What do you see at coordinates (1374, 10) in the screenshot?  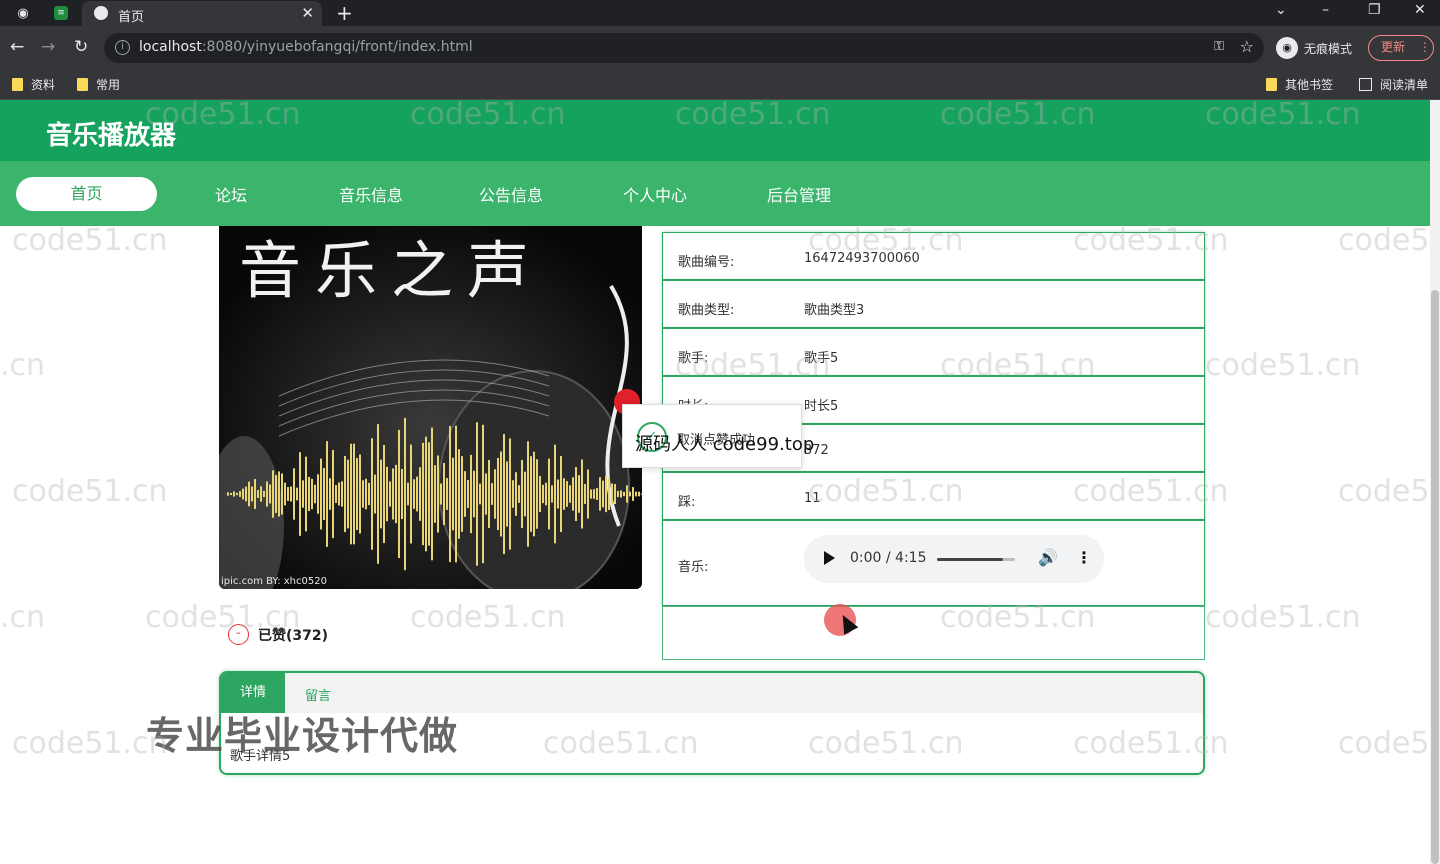 I see `restore-icon: ❐` at bounding box center [1374, 10].